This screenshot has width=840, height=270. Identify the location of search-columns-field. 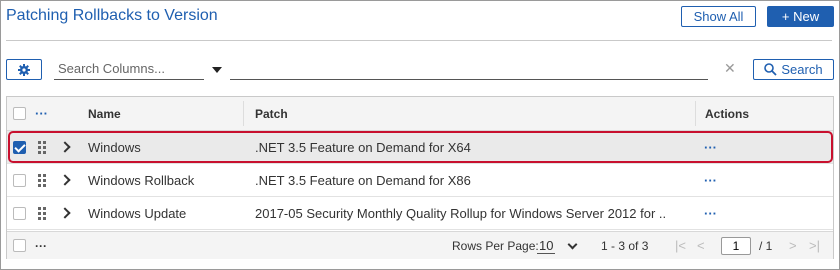
(129, 69).